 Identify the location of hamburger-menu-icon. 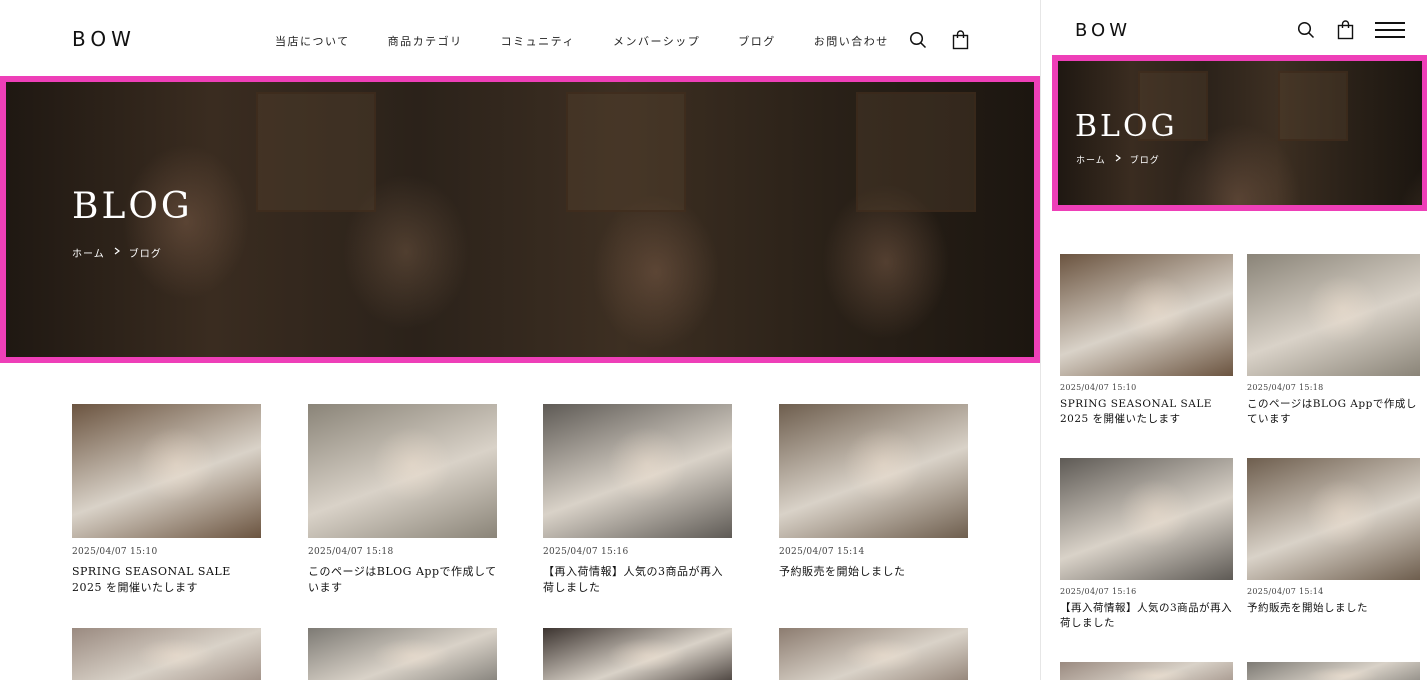
(1390, 30).